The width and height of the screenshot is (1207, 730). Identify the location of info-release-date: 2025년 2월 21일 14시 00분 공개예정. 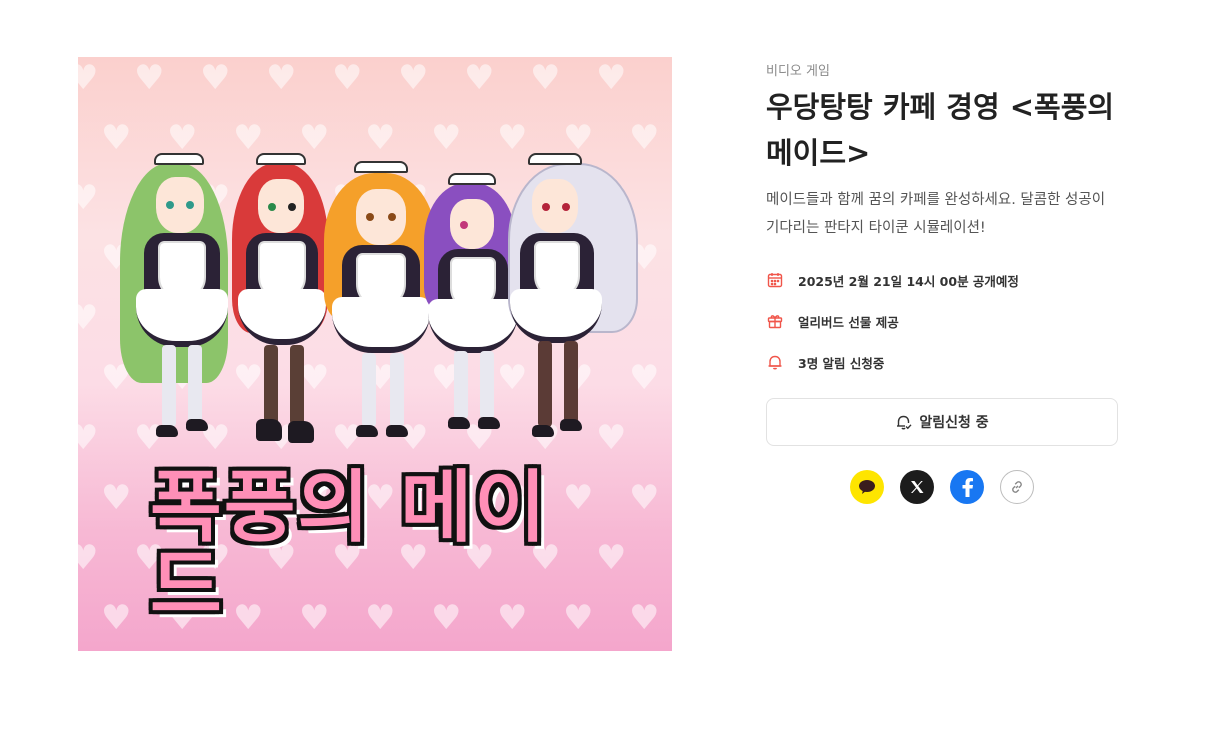
(892, 280).